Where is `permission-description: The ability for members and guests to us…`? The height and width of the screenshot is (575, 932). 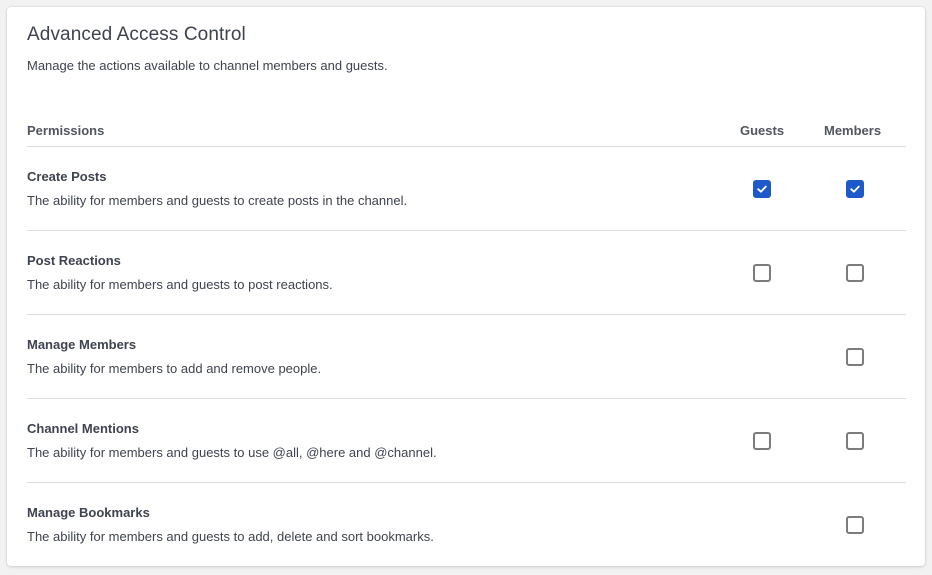
permission-description: The ability for members and guests to us… is located at coordinates (232, 452).